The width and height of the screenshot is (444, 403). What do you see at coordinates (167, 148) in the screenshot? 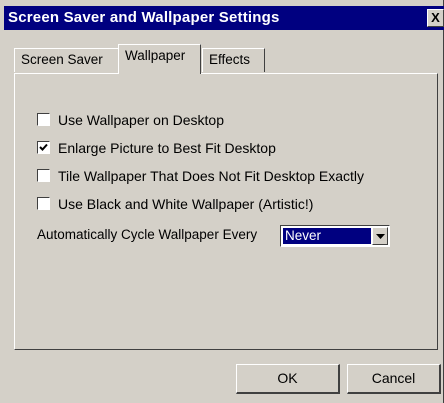
I see `enlarge-picture-label: Enlarge Picture to Best Fit Desktop` at bounding box center [167, 148].